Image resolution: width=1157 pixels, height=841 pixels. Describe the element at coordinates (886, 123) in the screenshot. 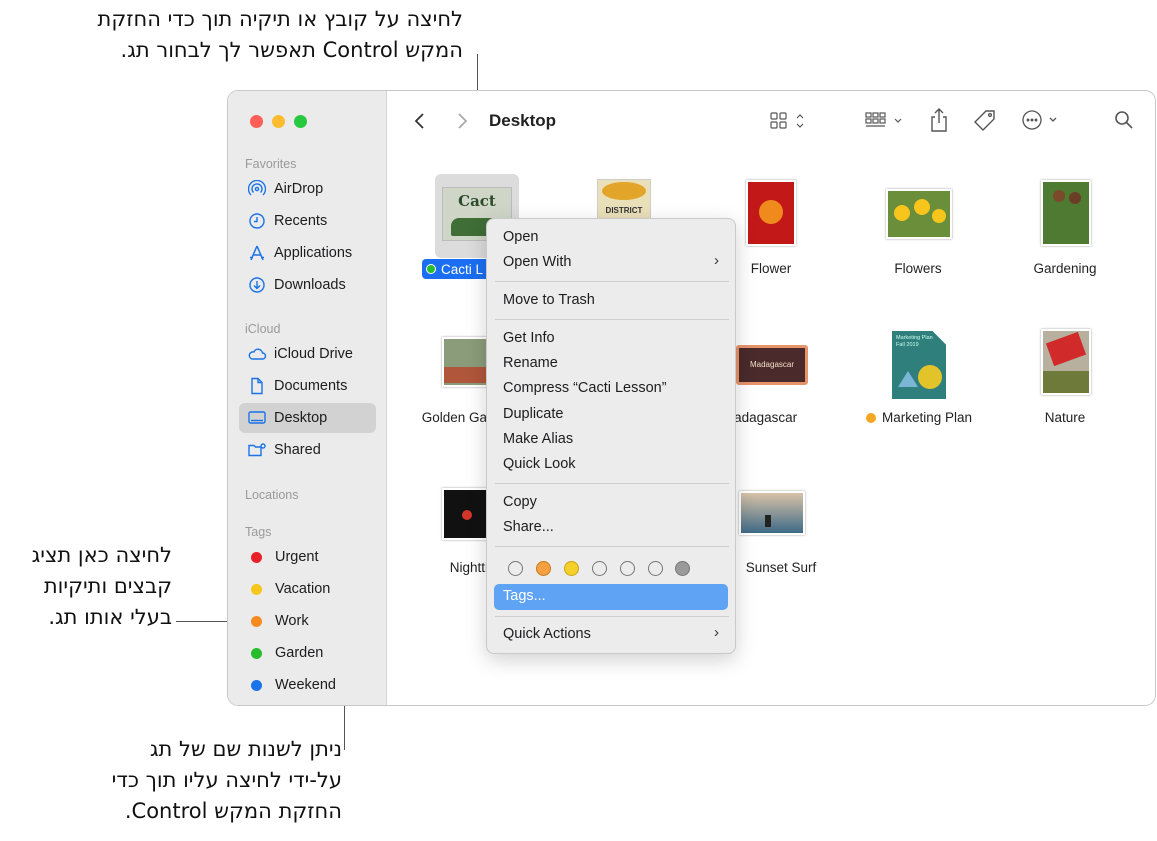

I see `group-by-button` at that location.